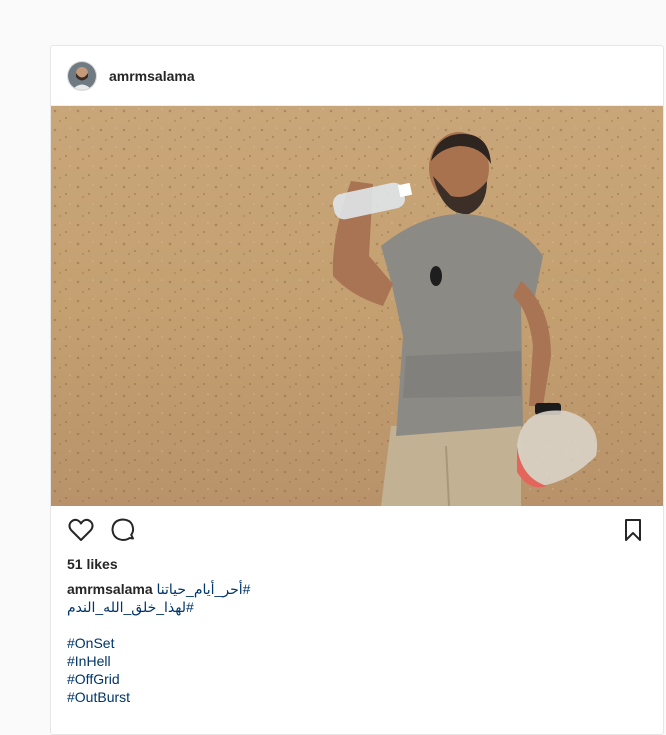 The width and height of the screenshot is (666, 735). Describe the element at coordinates (357, 589) in the screenshot. I see `caption-line-1: amrmsalama #أحر_أيام_حياتنا` at that location.